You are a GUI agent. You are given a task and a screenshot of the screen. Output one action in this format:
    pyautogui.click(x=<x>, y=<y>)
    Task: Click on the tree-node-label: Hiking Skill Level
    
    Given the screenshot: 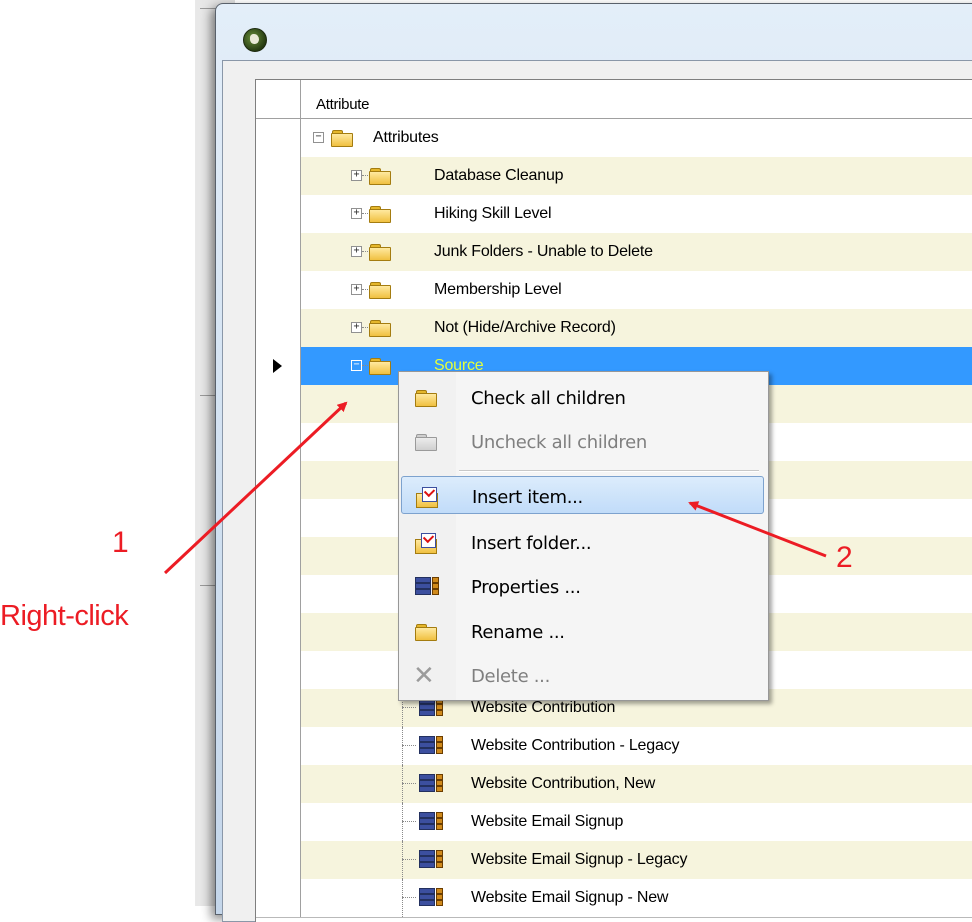 What is the action you would take?
    pyautogui.click(x=493, y=213)
    